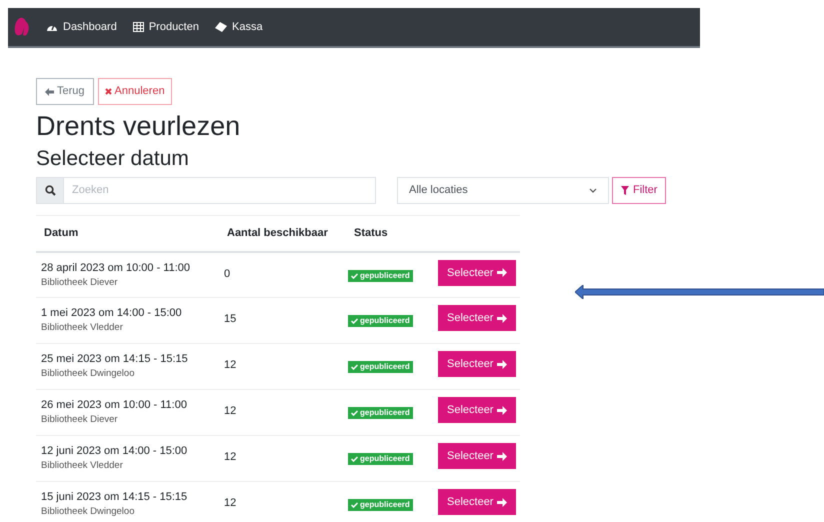 The image size is (824, 522). What do you see at coordinates (115, 359) in the screenshot?
I see `date-text: 25 mei 2023 om 14:15 - 15:15` at bounding box center [115, 359].